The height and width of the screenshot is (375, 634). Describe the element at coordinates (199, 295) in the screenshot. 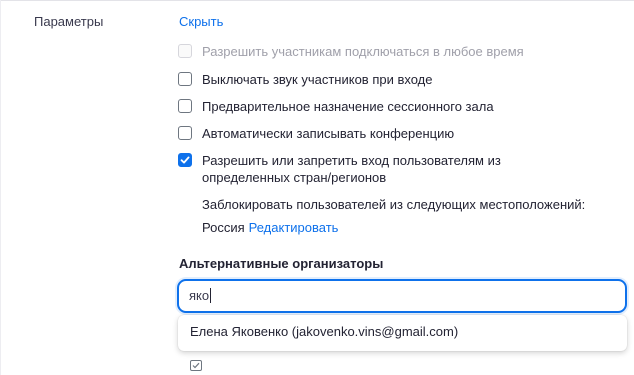

I see `search-input-value: яко` at that location.